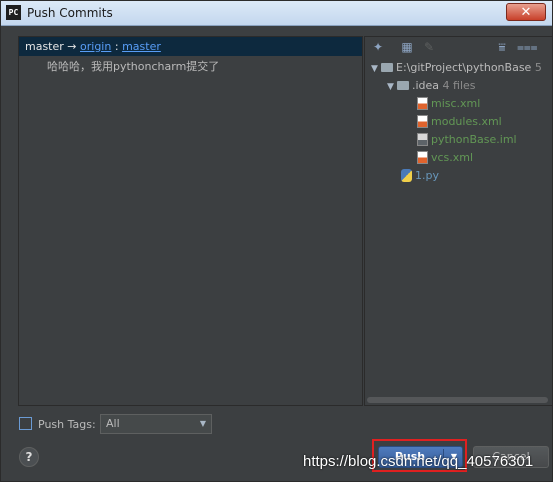 The image size is (553, 482). I want to click on file-name: pythonBase.iml, so click(474, 139).